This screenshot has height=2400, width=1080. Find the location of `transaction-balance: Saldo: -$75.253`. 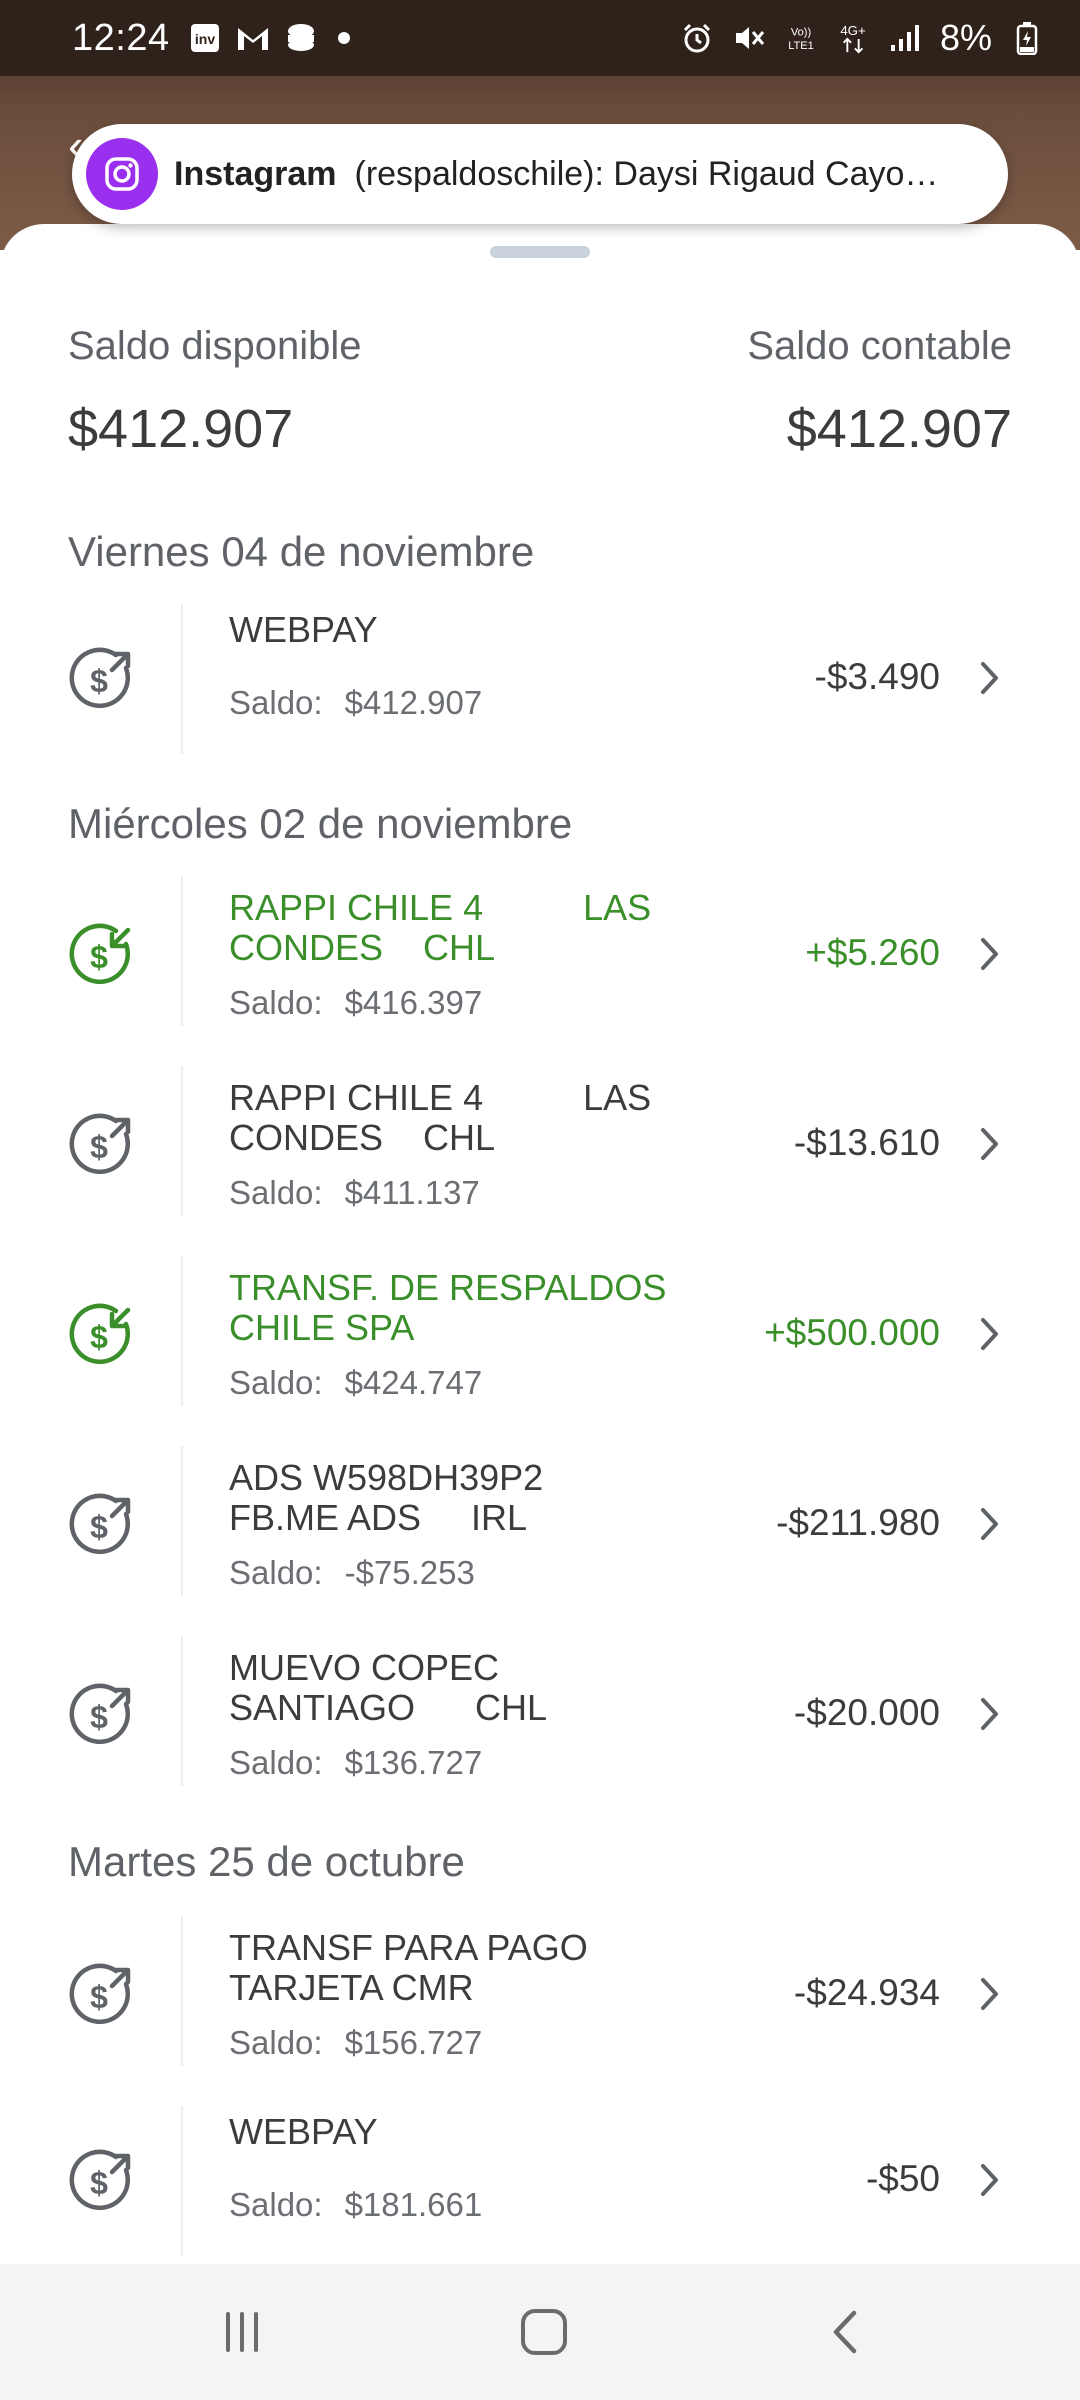

transaction-balance: Saldo: -$75.253 is located at coordinates (352, 1573).